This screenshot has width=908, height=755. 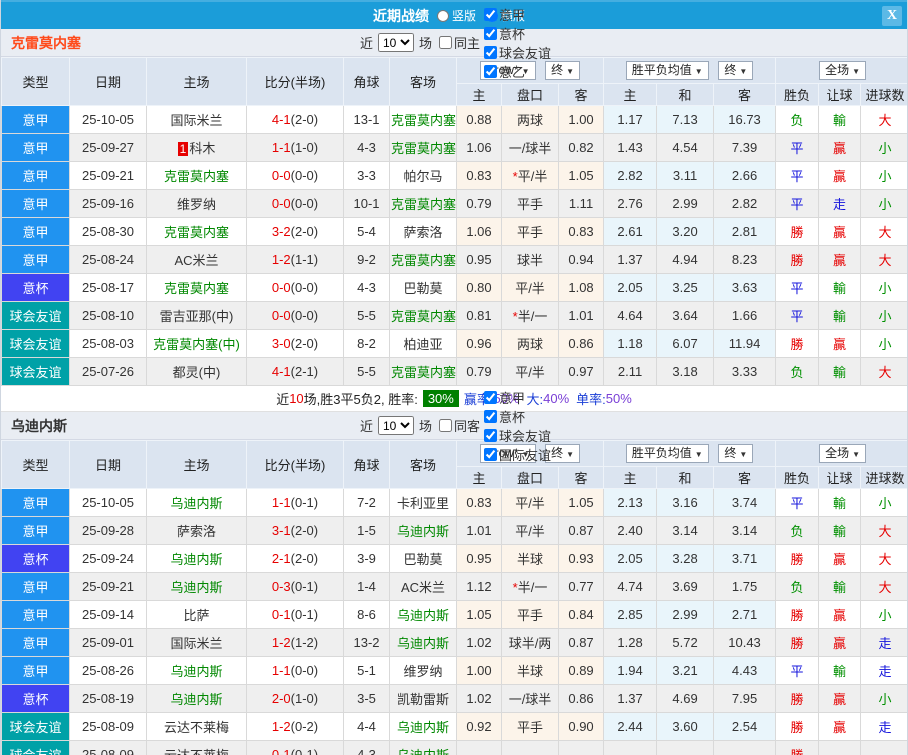 I want to click on result-goals: 大, so click(x=883, y=371).